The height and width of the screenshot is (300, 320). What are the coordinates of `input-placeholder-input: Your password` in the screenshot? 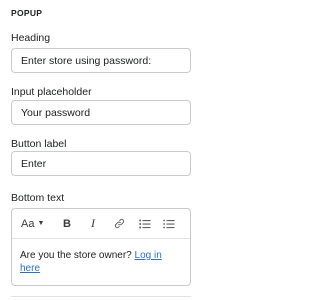 It's located at (101, 112).